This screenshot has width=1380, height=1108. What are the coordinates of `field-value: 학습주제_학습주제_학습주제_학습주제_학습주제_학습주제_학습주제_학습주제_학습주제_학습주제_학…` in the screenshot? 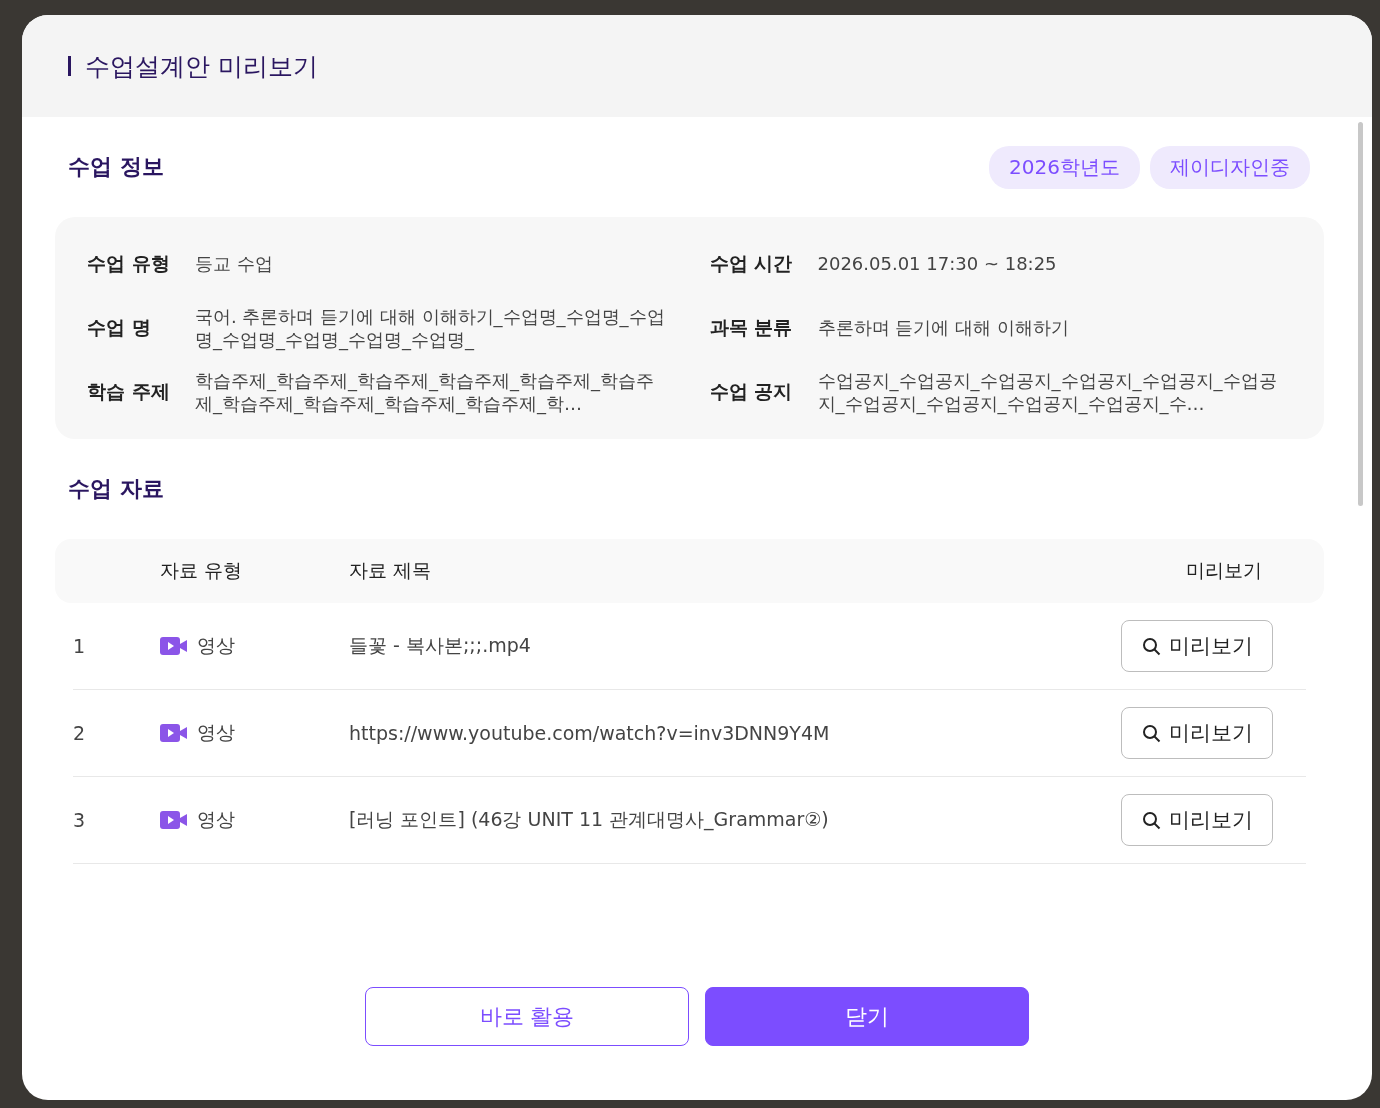 It's located at (425, 392).